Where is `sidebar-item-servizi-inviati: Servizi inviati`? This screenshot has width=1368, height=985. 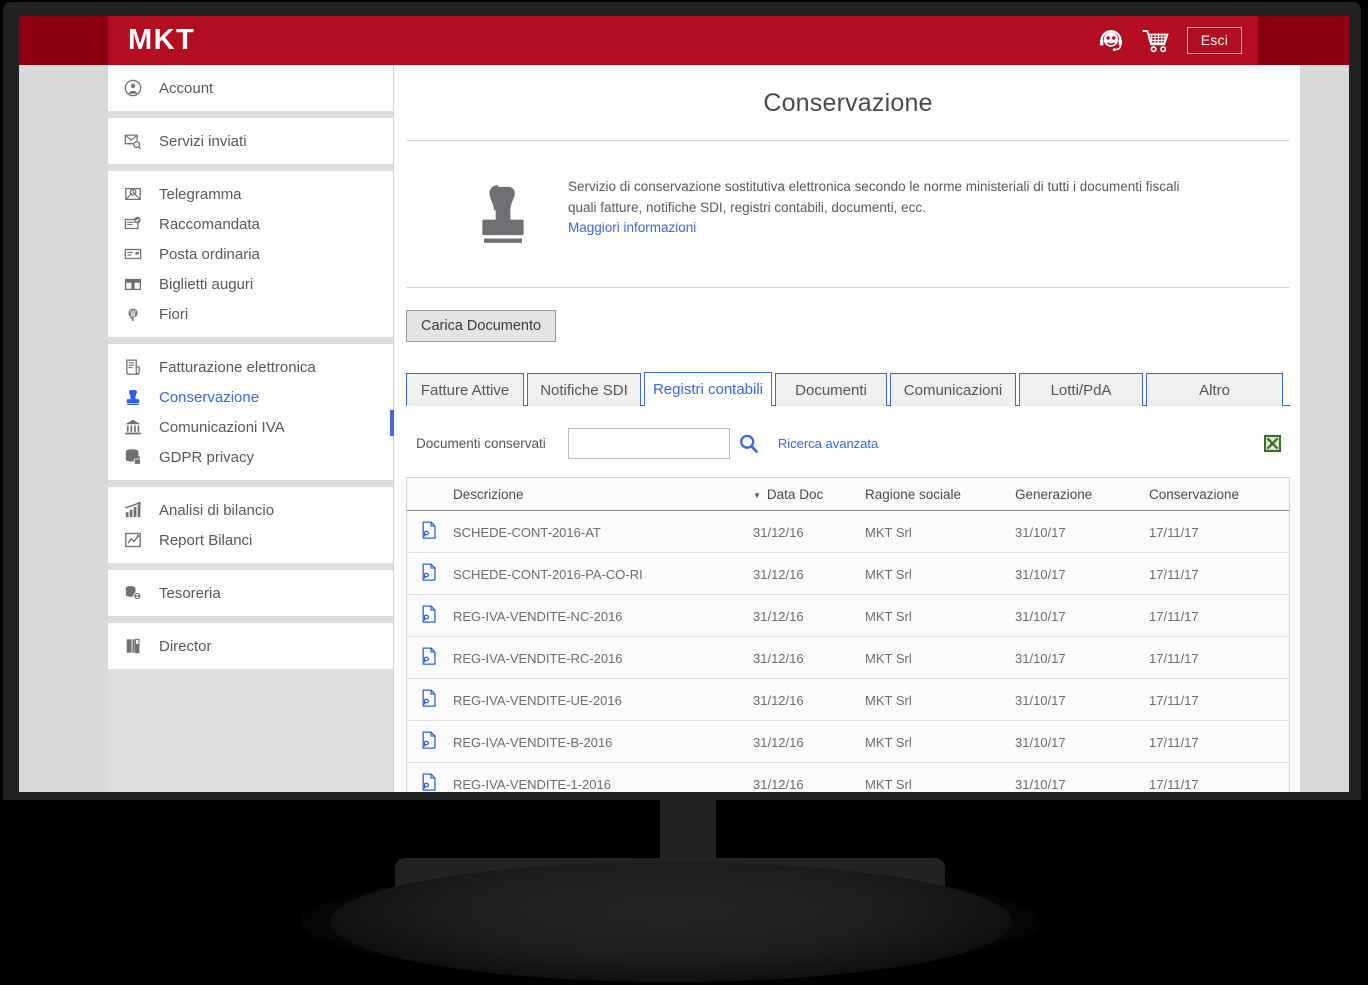 sidebar-item-servizi-inviati: Servizi inviati is located at coordinates (250, 141).